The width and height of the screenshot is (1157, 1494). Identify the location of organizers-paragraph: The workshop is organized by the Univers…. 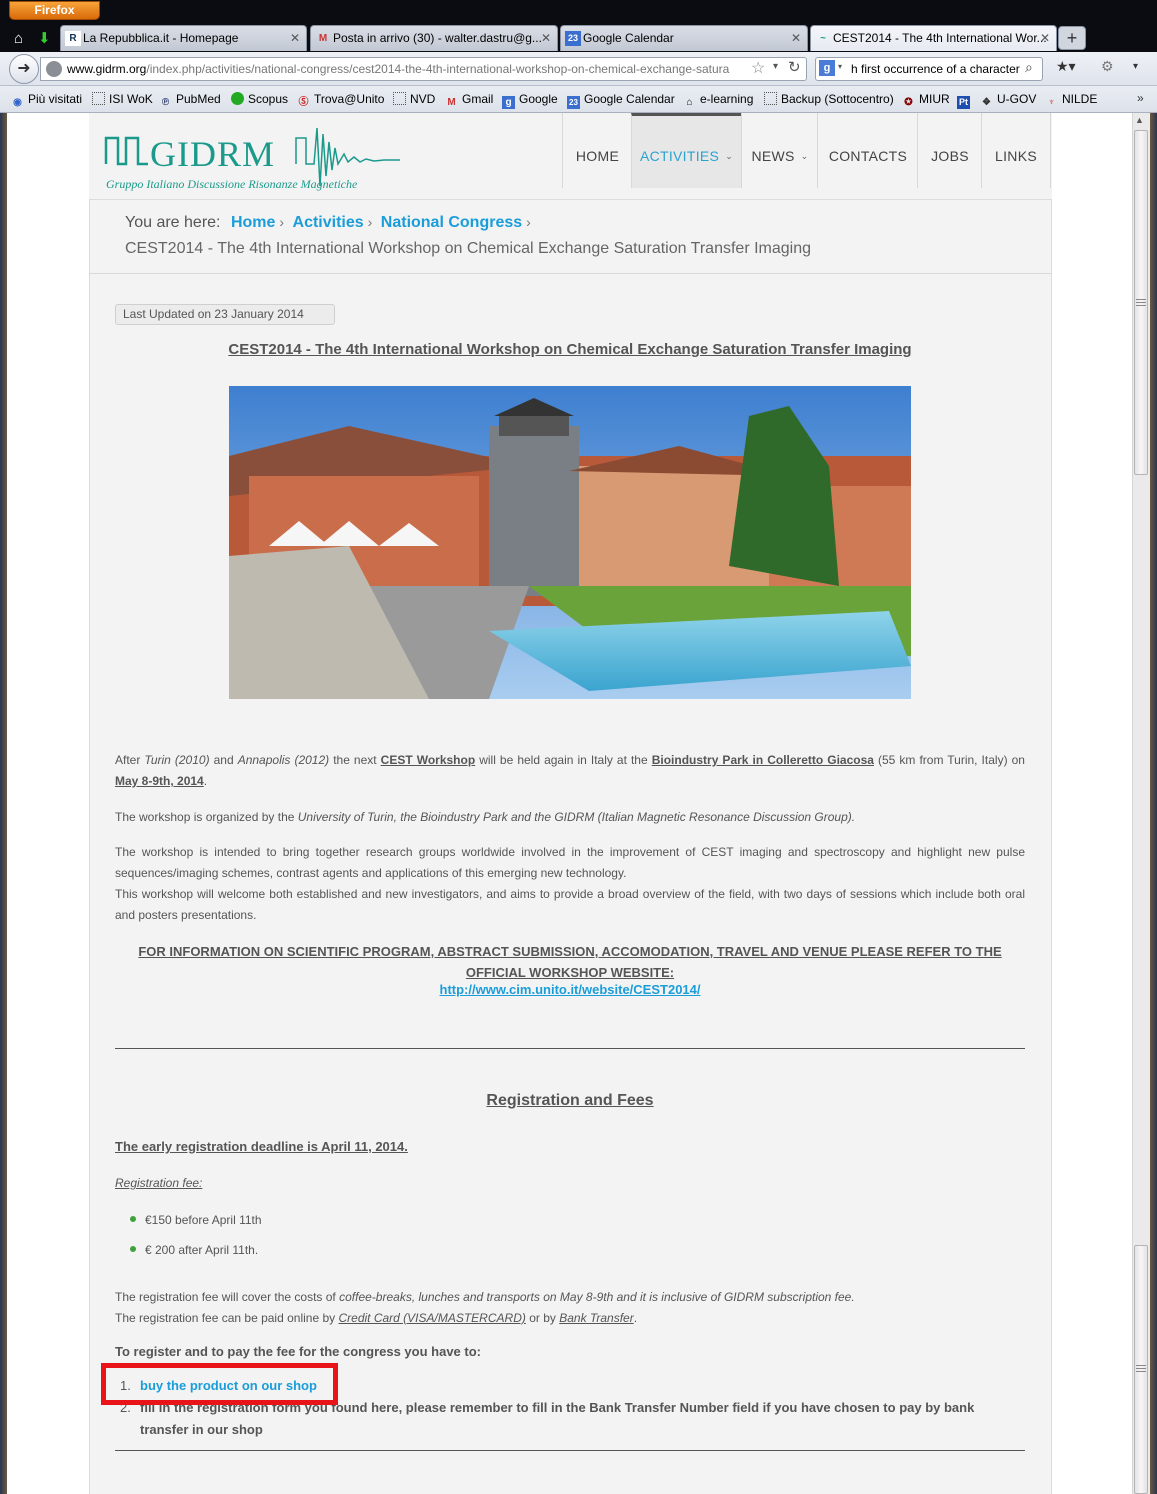
(485, 817).